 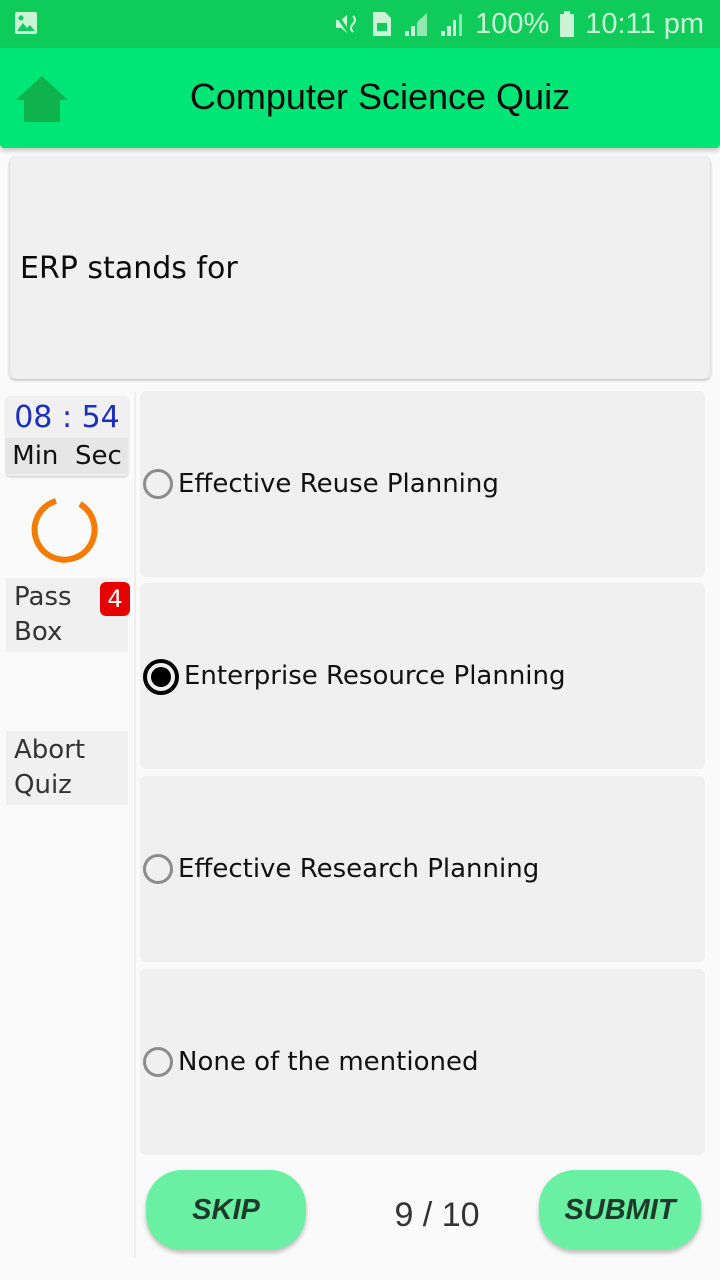 What do you see at coordinates (512, 23) in the screenshot?
I see `battery-percentage: 100%` at bounding box center [512, 23].